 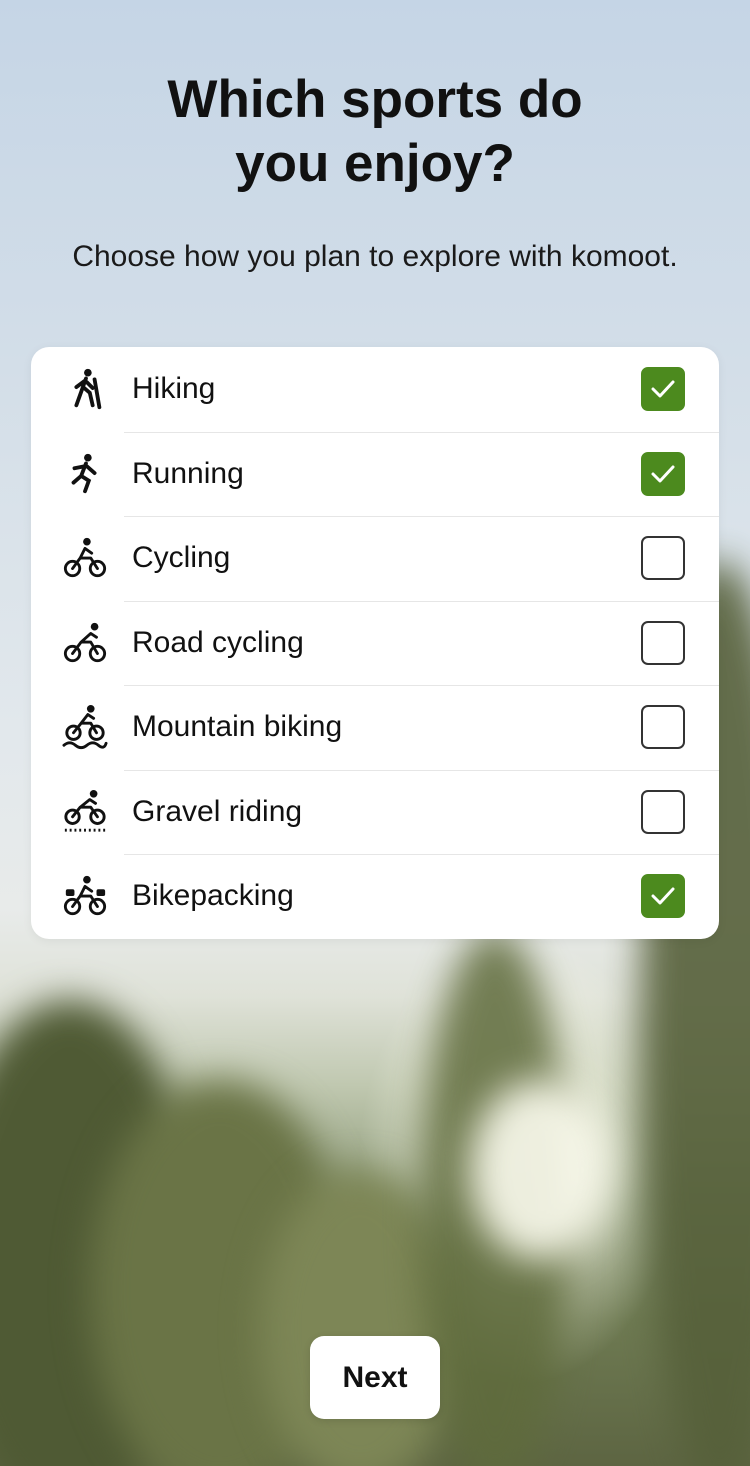 I want to click on sport-row-gravel-riding: Gravel riding, so click(x=375, y=812).